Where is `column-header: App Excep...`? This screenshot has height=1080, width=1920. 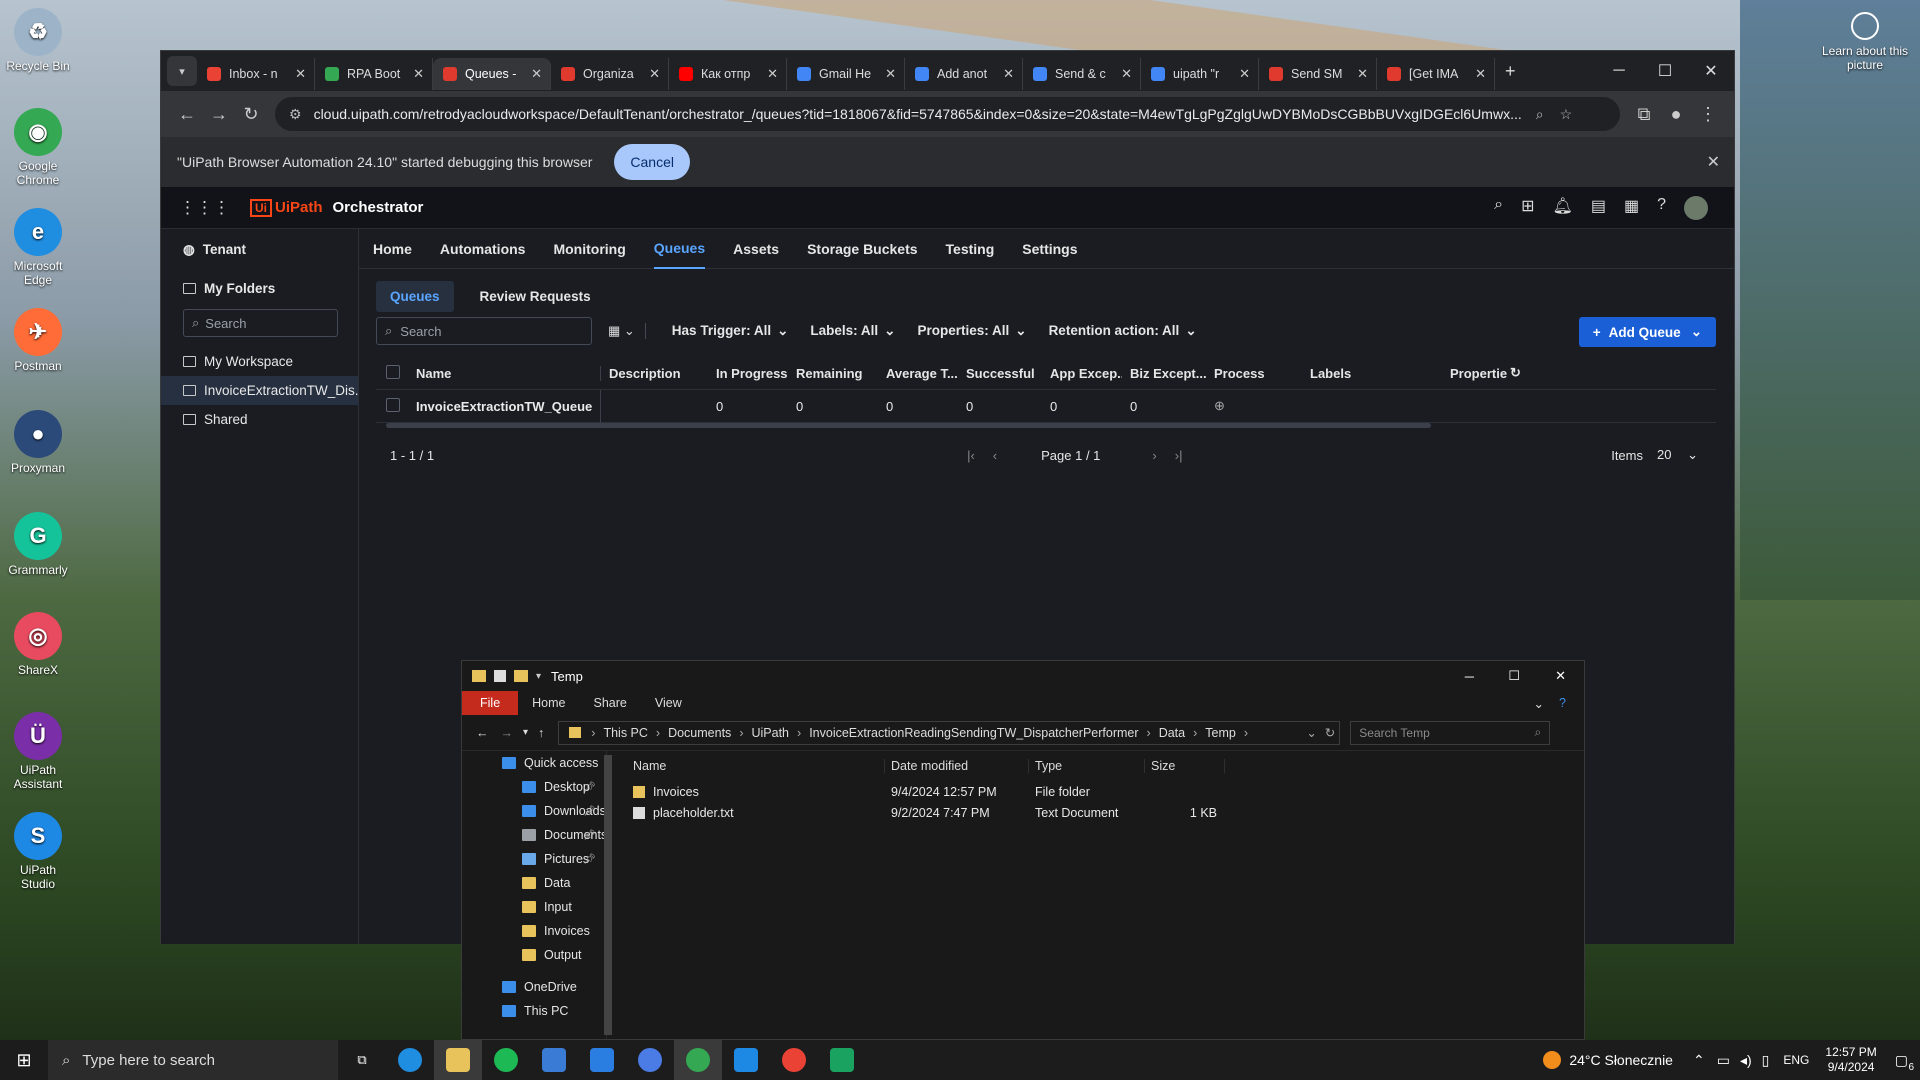 column-header: App Excep... is located at coordinates (1082, 373).